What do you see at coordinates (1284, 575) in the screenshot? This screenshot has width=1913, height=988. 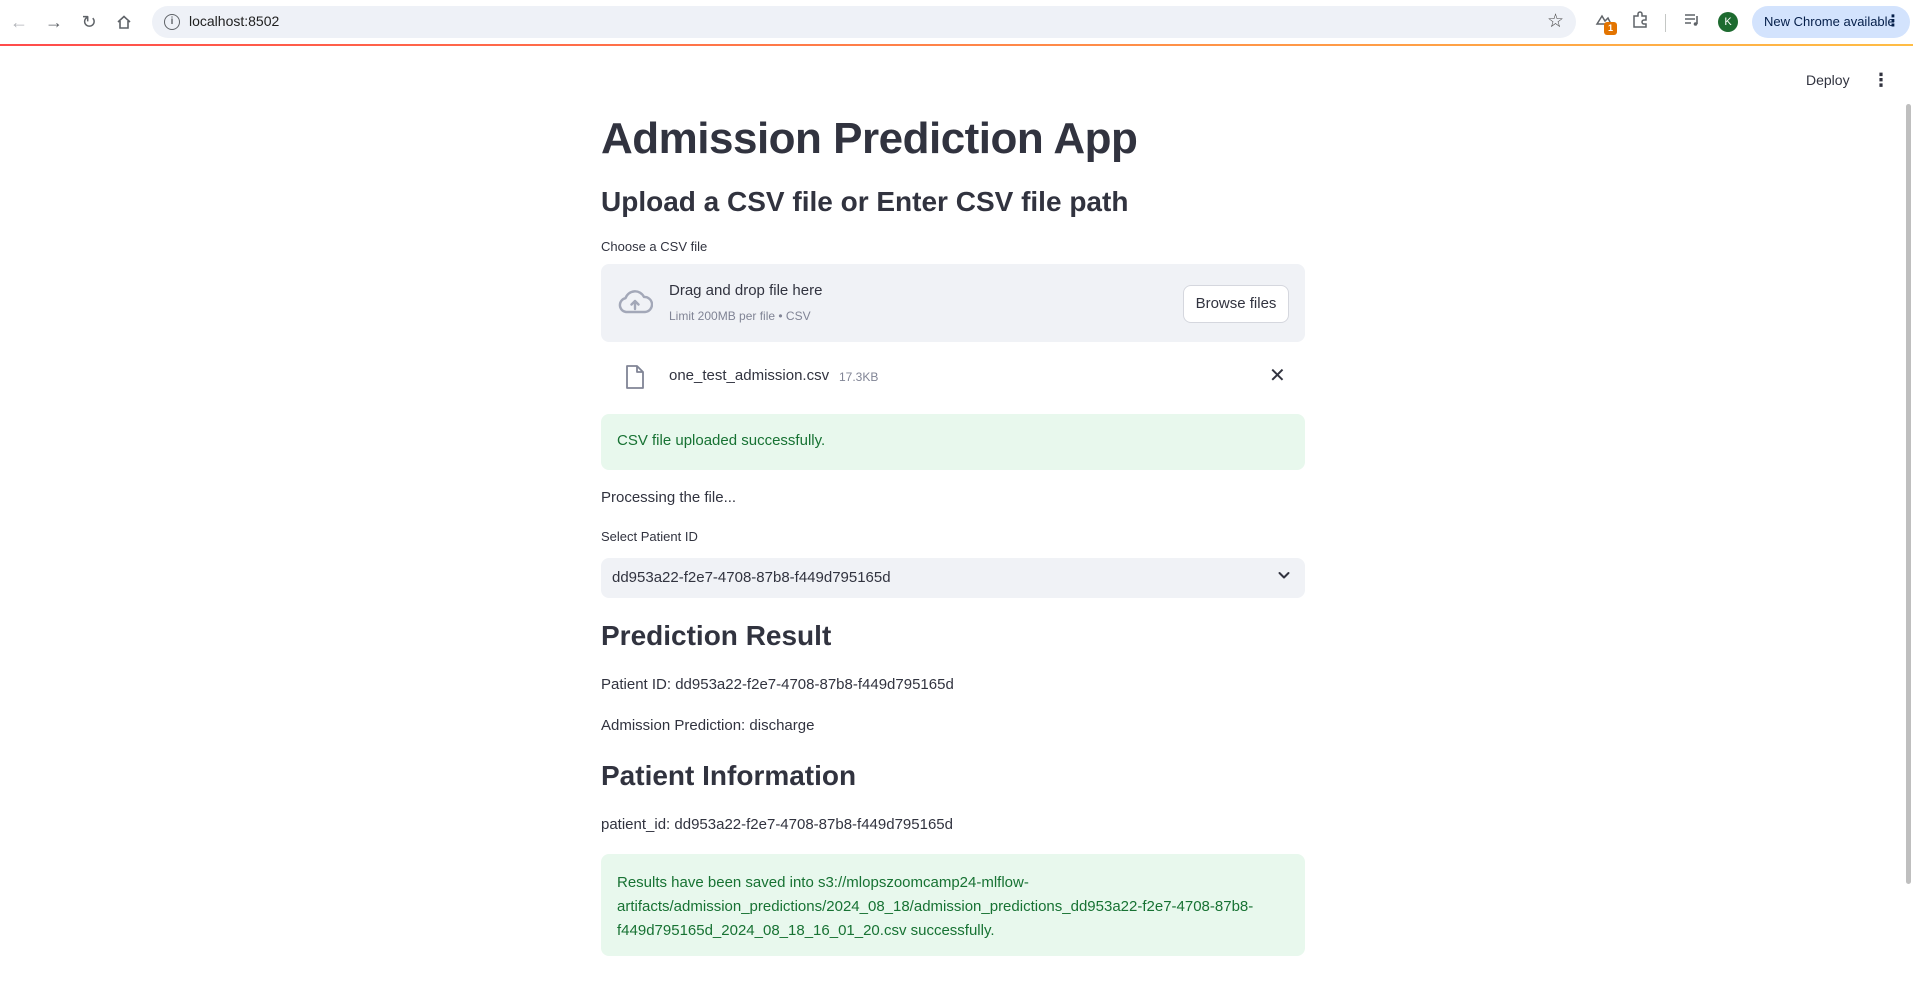 I see `chevron-down-icon` at bounding box center [1284, 575].